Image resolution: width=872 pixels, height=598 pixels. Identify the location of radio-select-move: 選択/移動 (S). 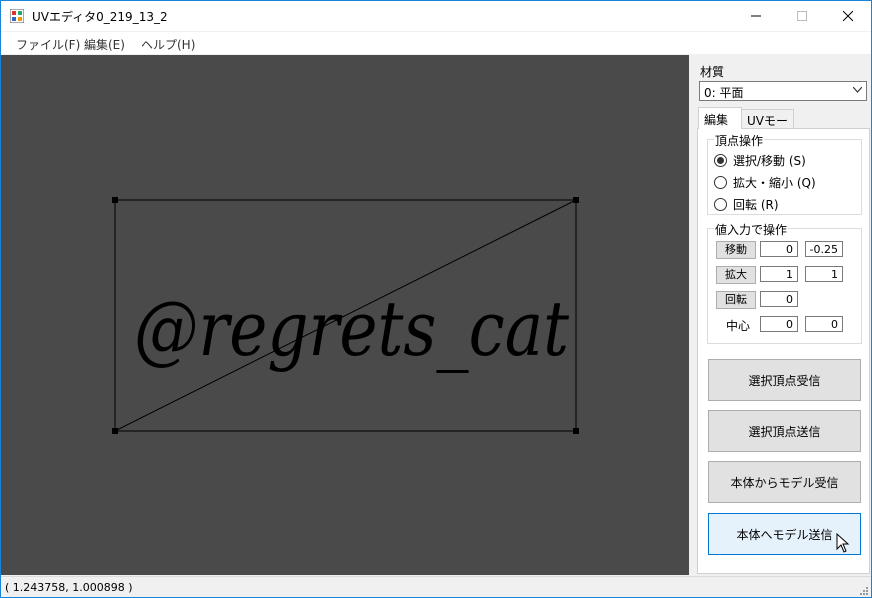
(760, 160).